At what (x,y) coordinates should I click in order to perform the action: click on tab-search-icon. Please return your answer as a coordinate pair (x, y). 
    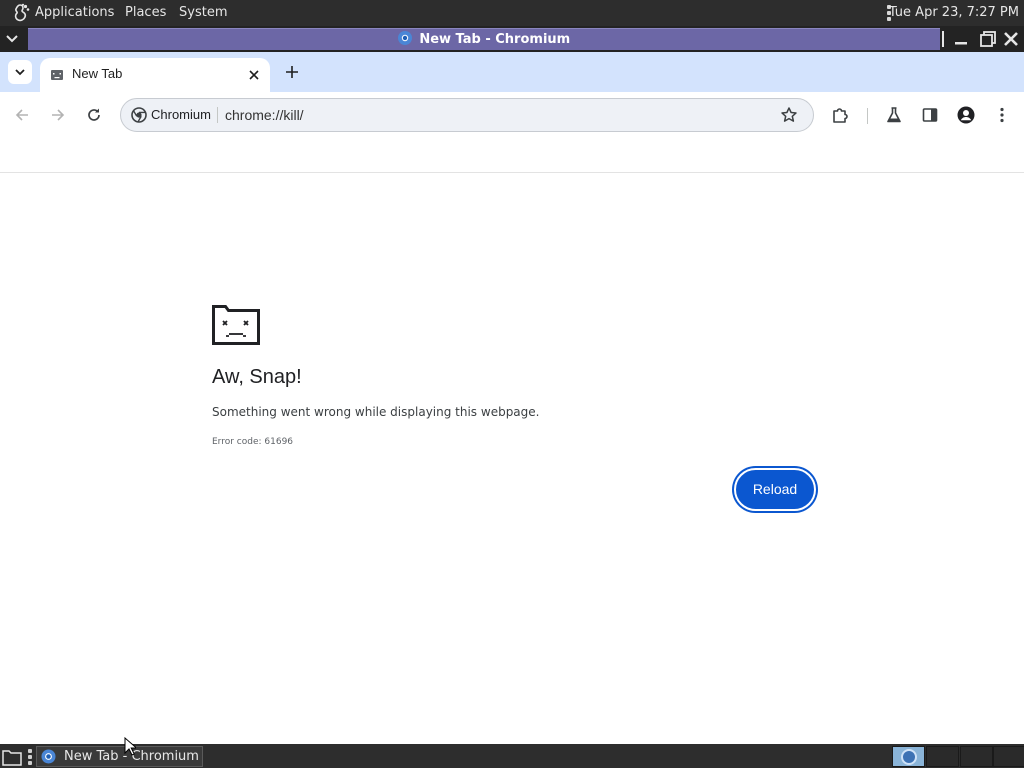
    Looking at the image, I should click on (20, 72).